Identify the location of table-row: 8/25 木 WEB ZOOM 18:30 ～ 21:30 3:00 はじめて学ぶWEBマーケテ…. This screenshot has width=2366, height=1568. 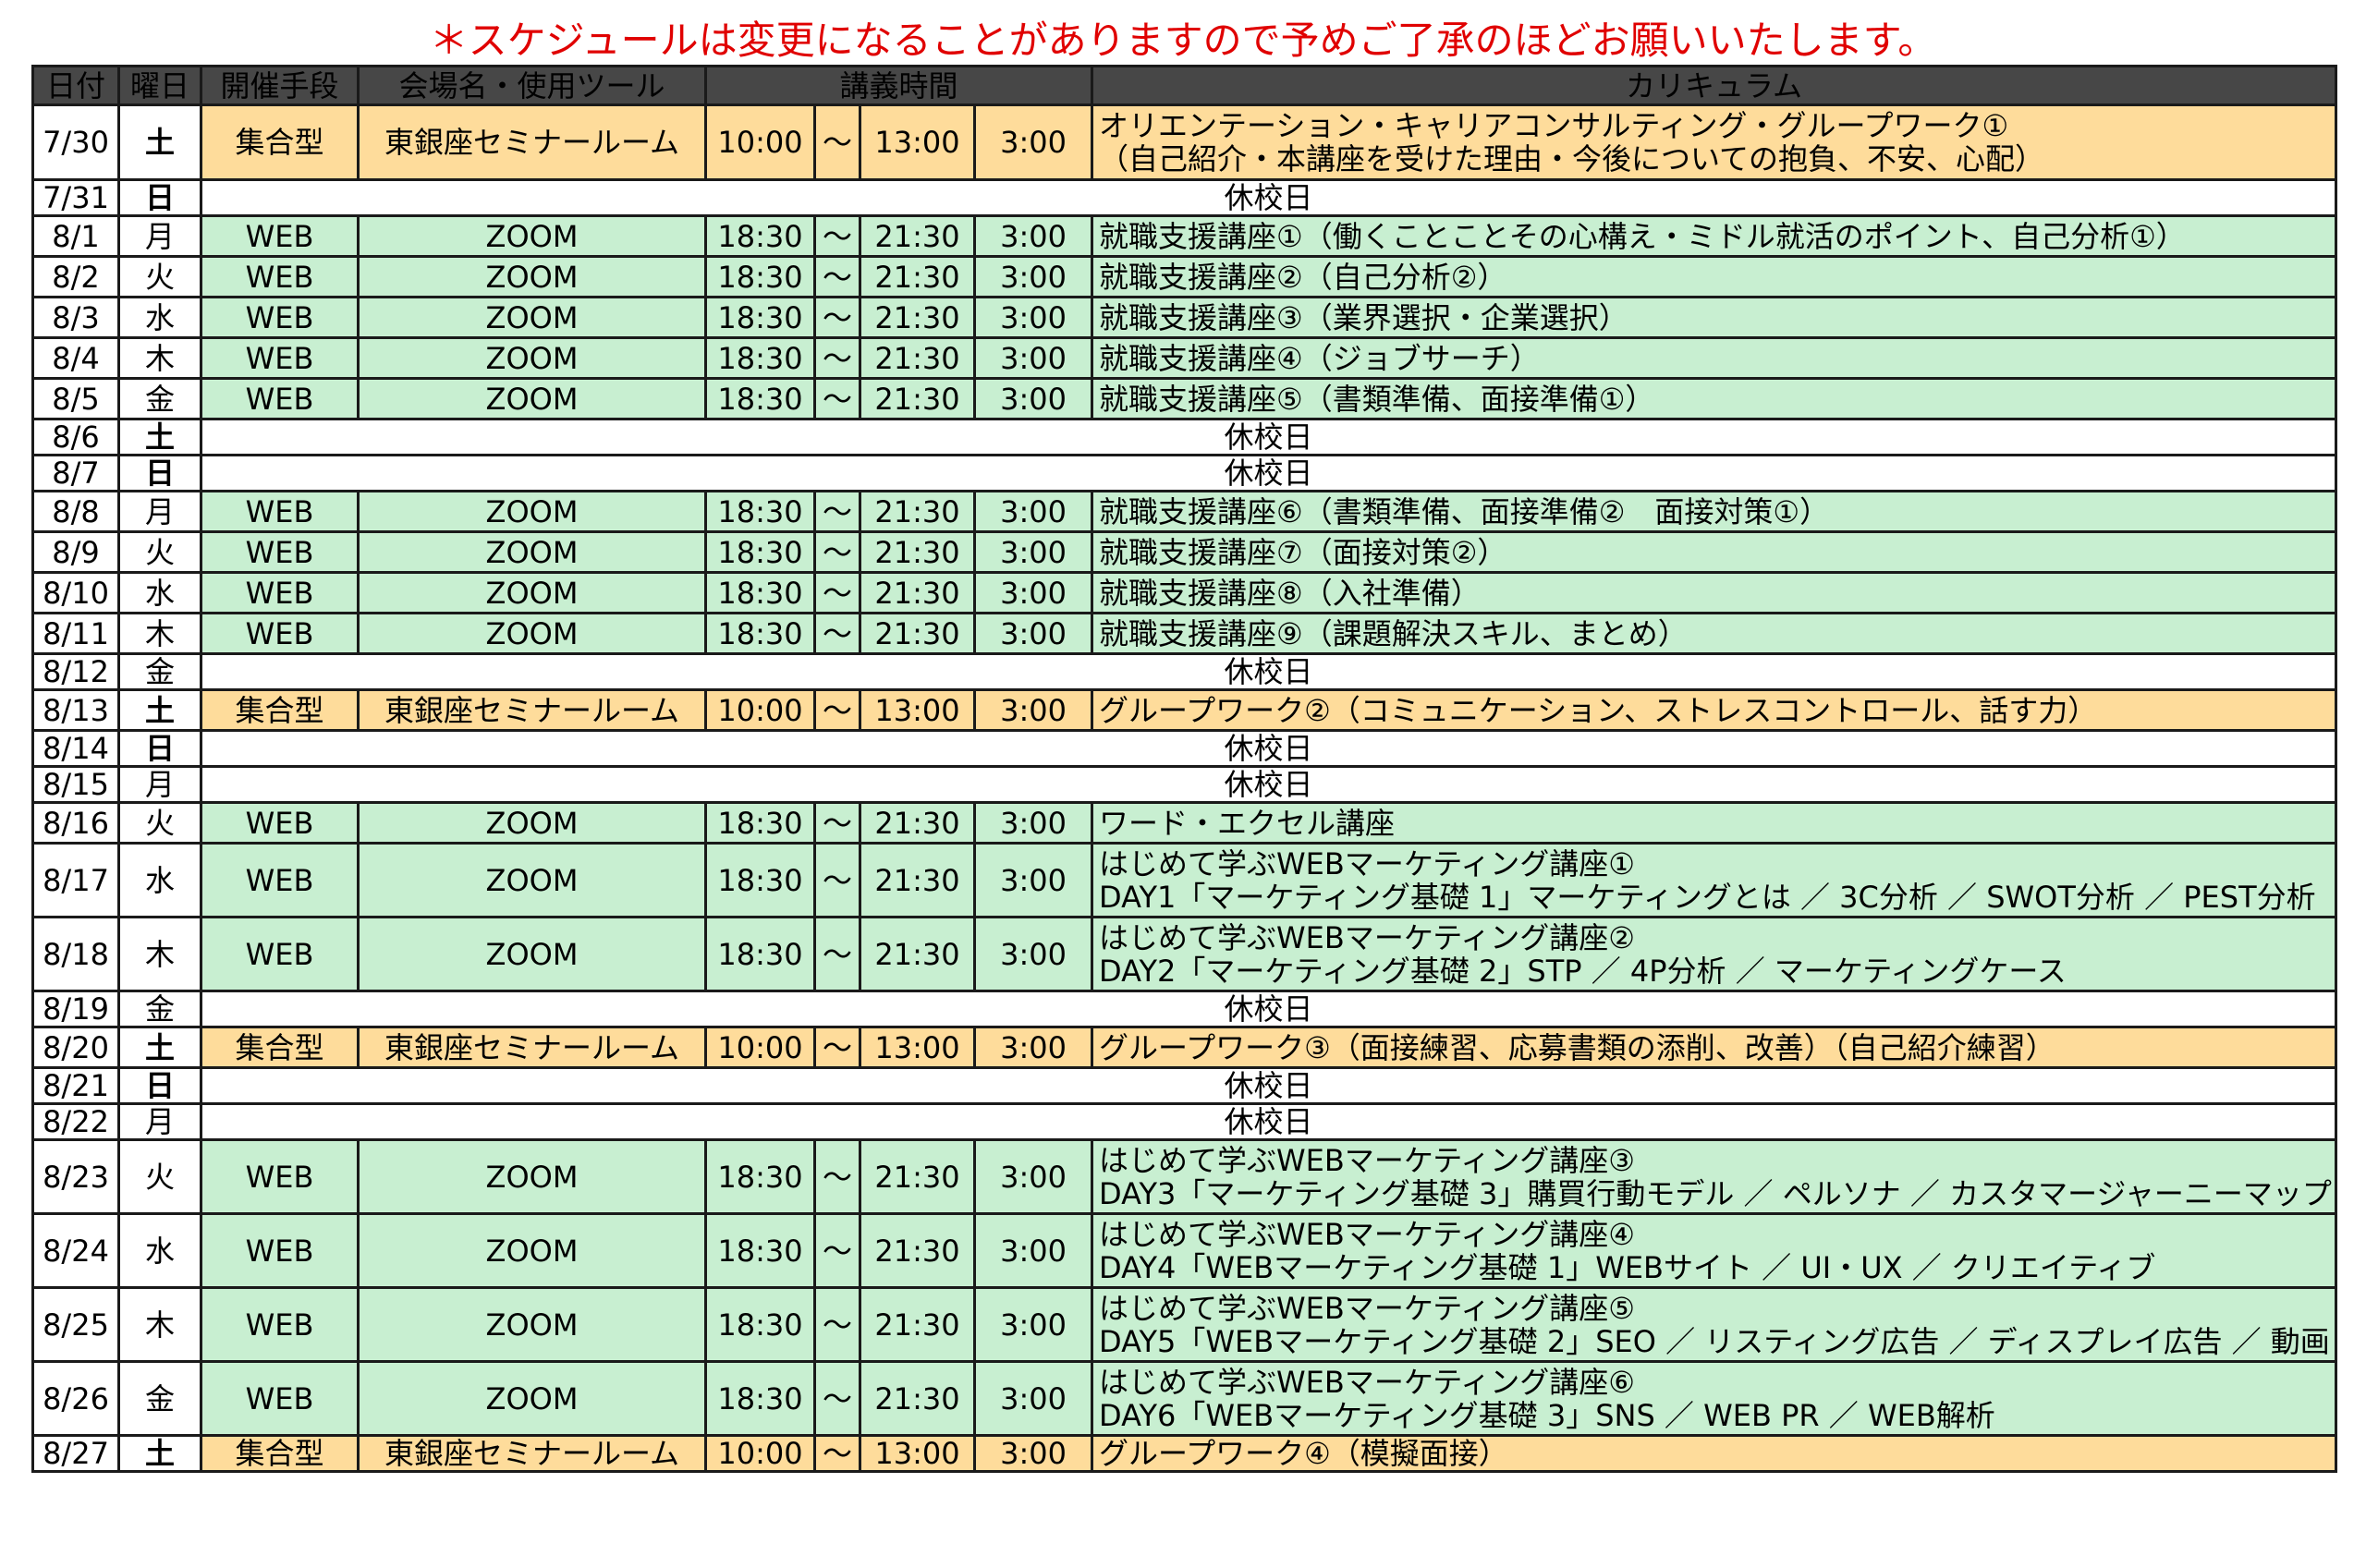
(1184, 1324).